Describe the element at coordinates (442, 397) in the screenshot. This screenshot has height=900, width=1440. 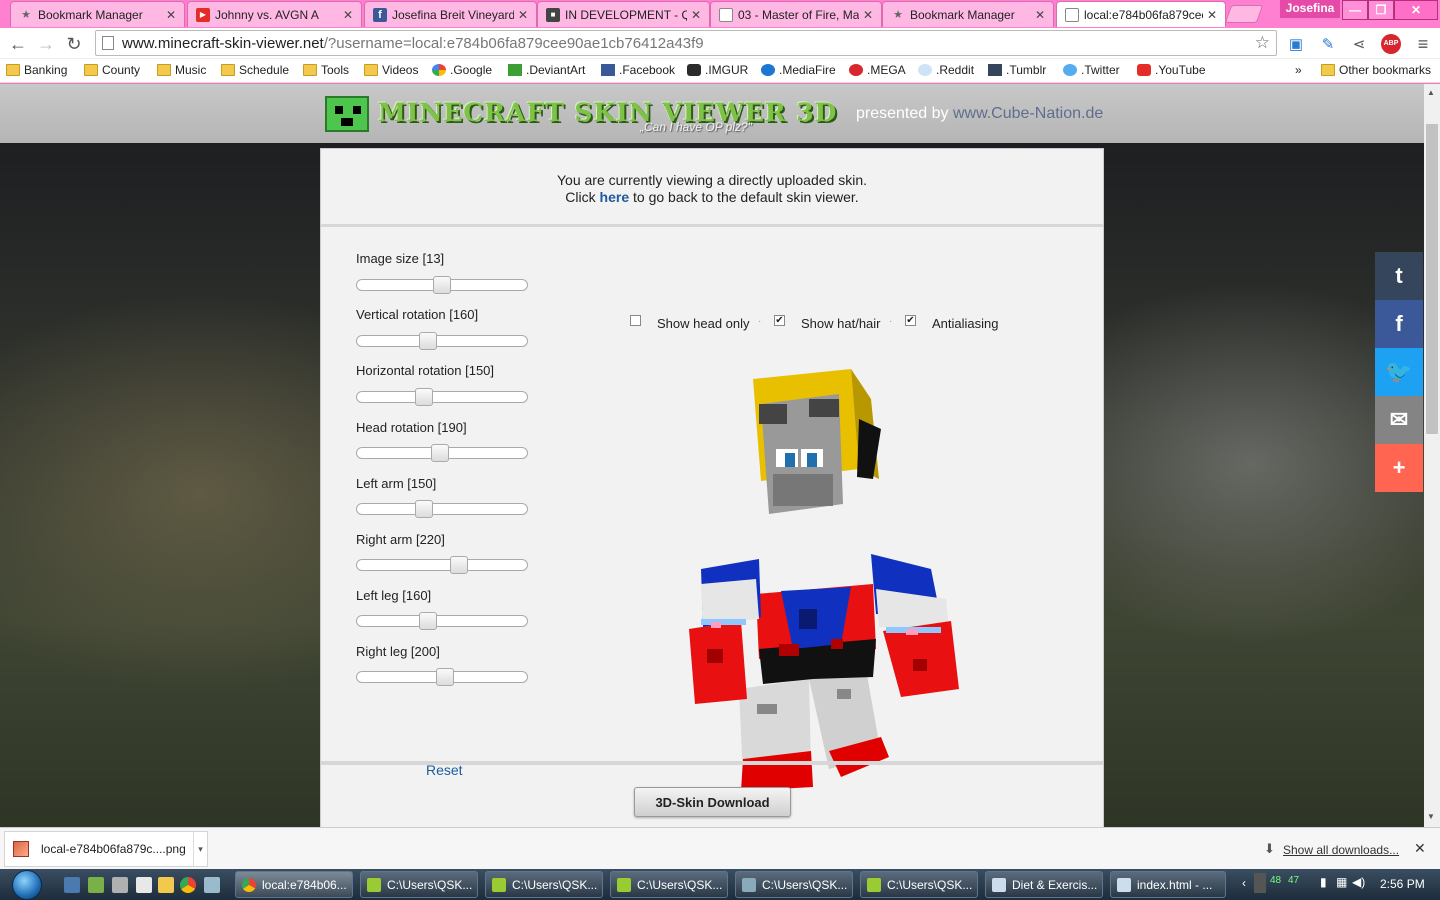
I see `slider-horizontal-rotation` at that location.